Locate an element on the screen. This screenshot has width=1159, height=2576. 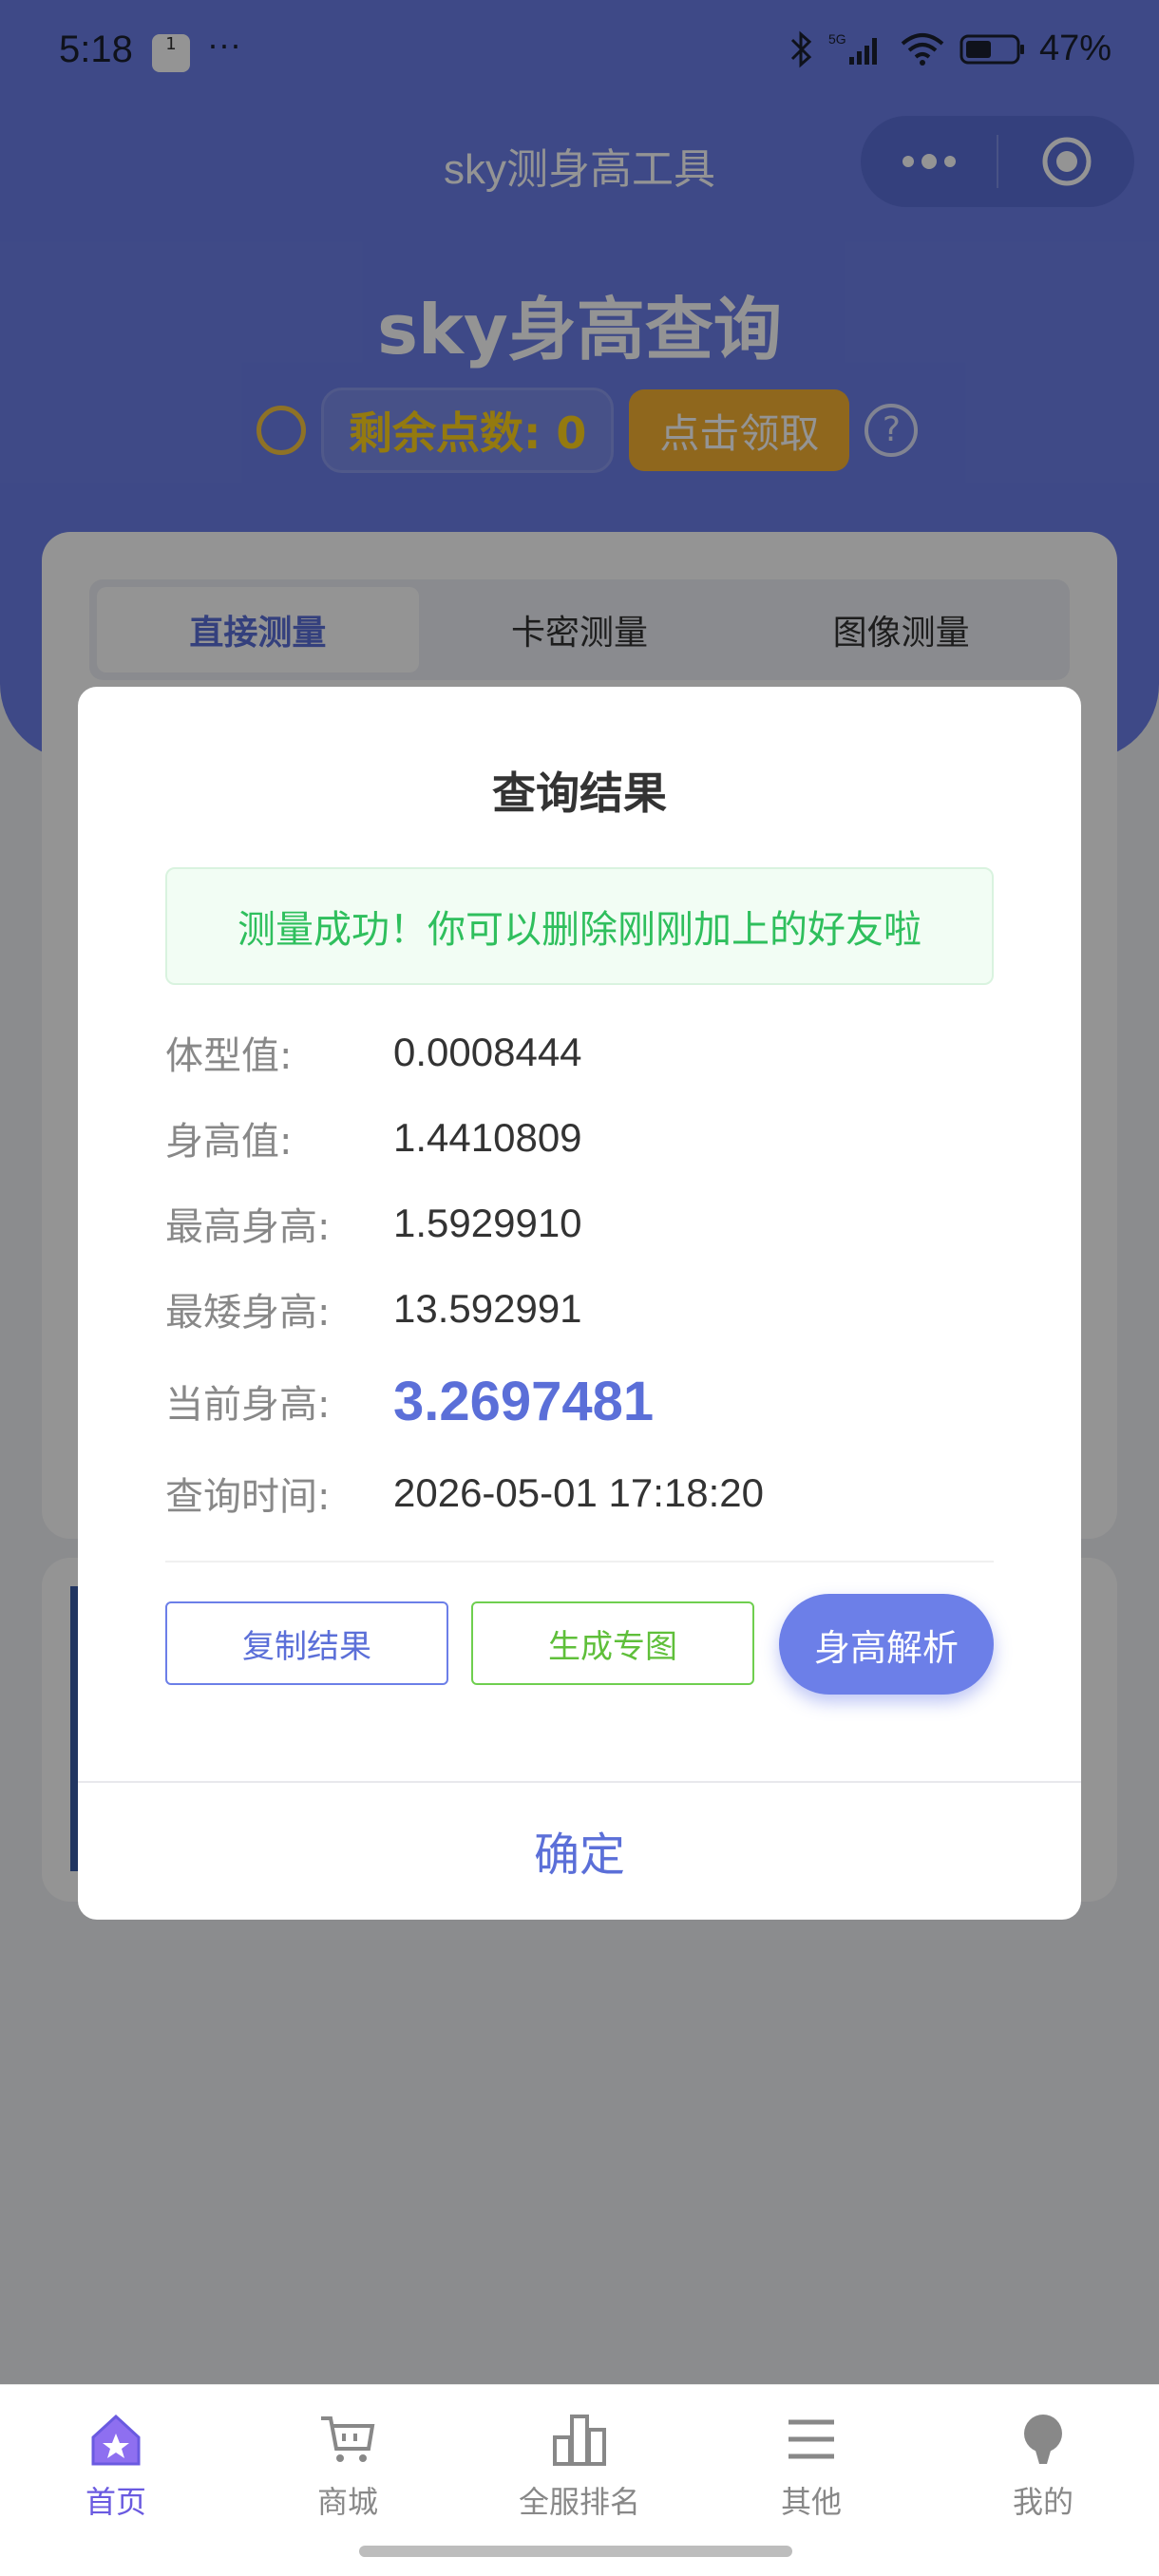
tabbar-item-shop: 商城 is located at coordinates (348, 2456).